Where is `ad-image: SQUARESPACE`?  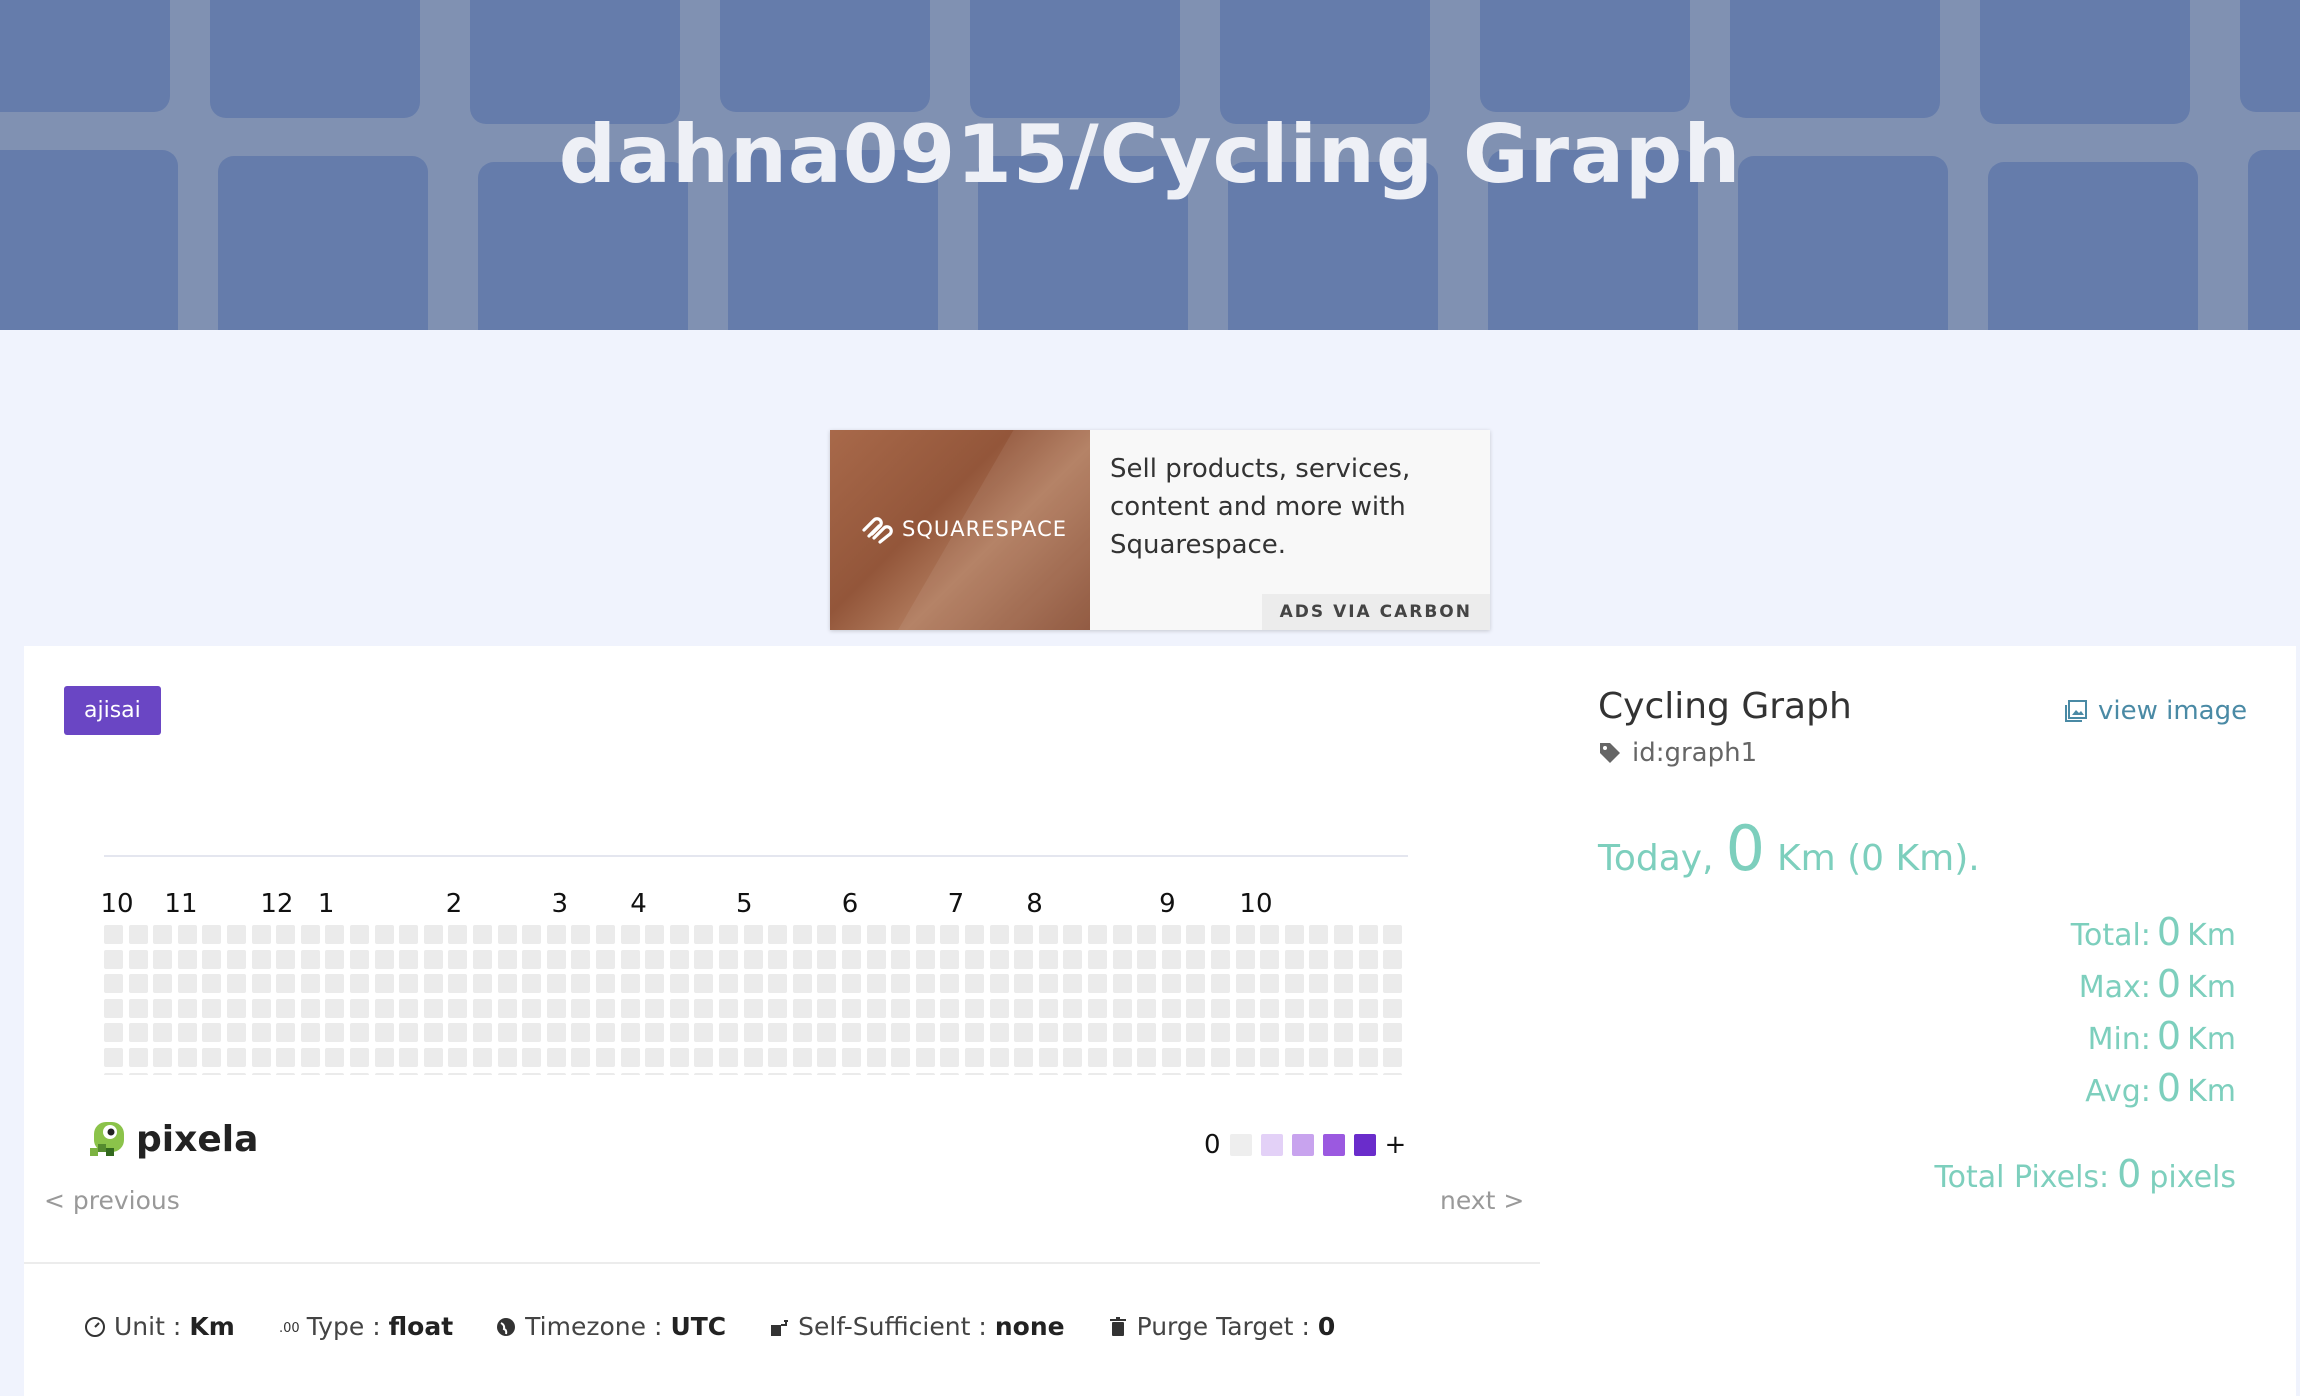 ad-image: SQUARESPACE is located at coordinates (960, 530).